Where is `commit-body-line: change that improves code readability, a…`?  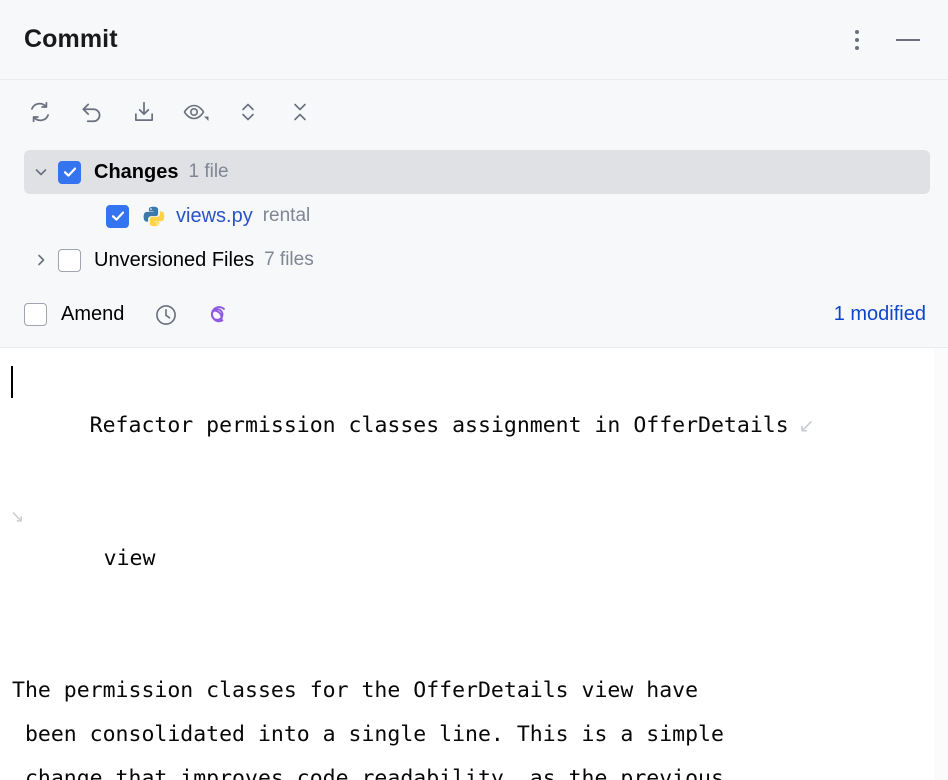
commit-body-line: change that improves code readability, a… is located at coordinates (474, 768).